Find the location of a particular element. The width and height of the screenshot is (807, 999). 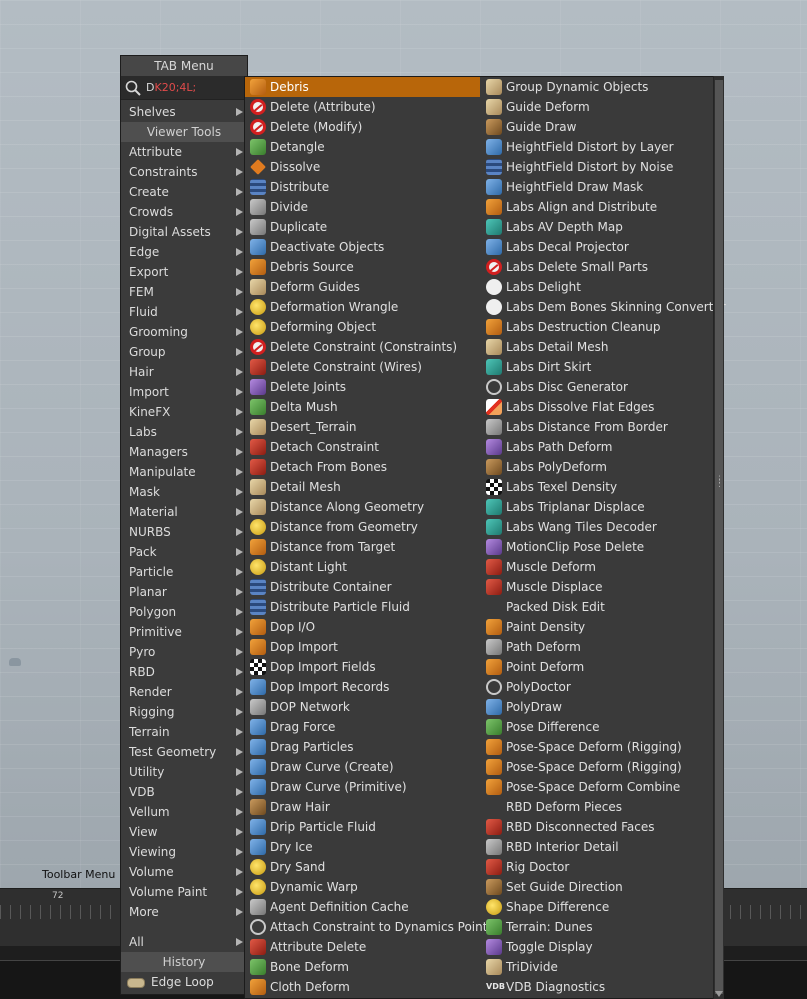

tool-item-dissolve: Dissolve is located at coordinates (362, 167).